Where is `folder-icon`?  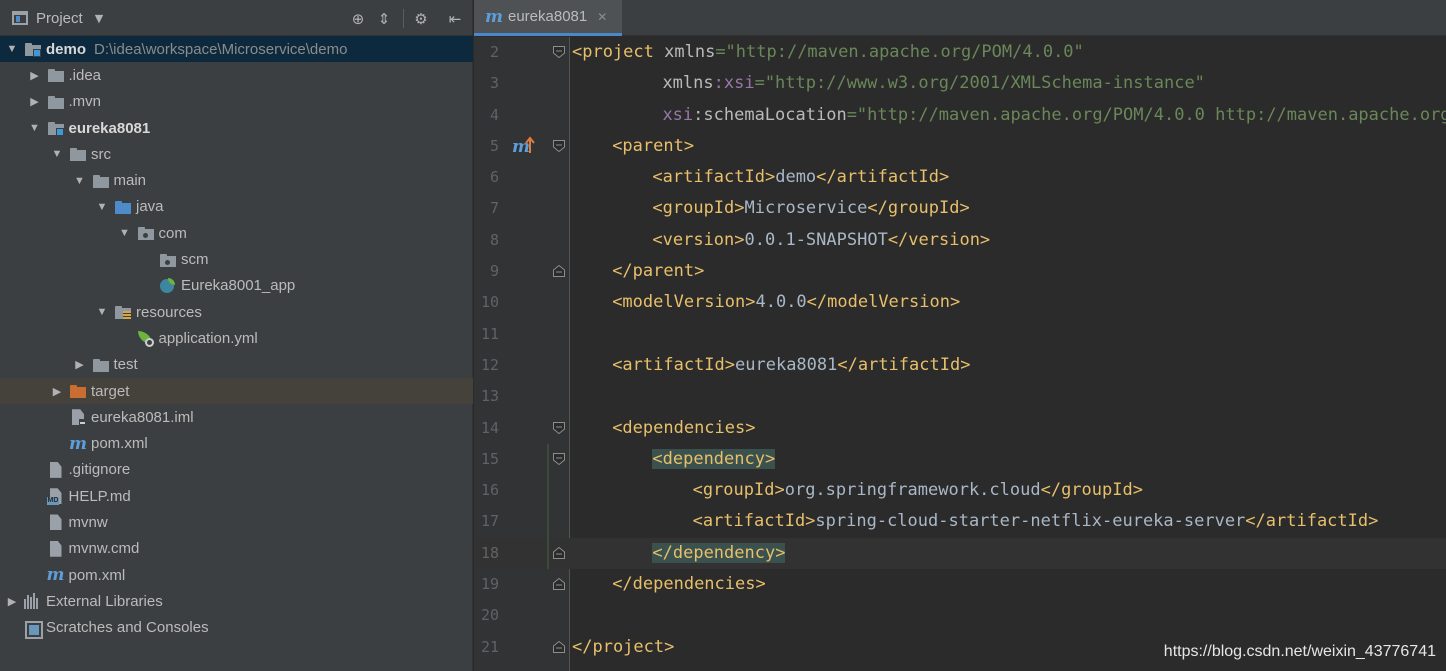
folder-icon is located at coordinates (78, 154).